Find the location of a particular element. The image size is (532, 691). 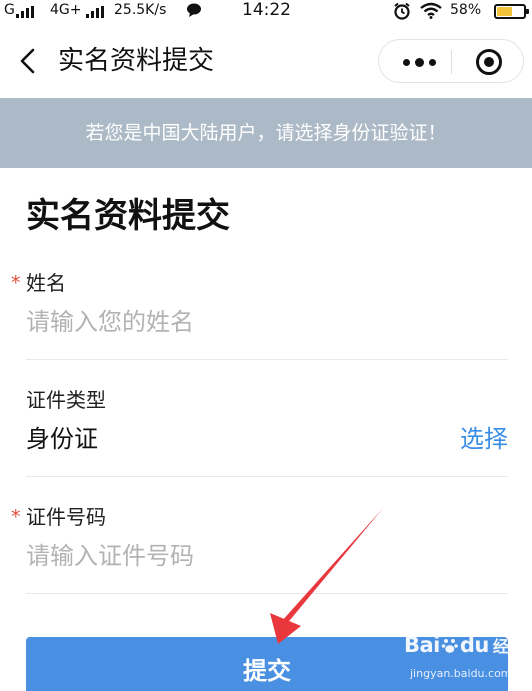

id-number-label: 证件号码 is located at coordinates (66, 517).